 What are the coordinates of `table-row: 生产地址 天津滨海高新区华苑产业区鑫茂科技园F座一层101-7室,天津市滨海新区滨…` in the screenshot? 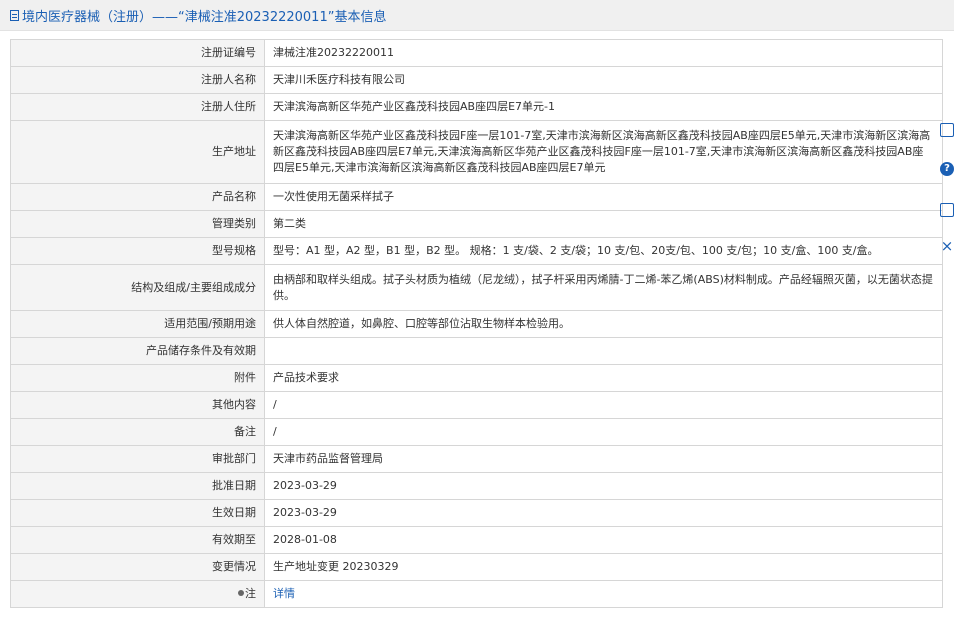 It's located at (476, 152).